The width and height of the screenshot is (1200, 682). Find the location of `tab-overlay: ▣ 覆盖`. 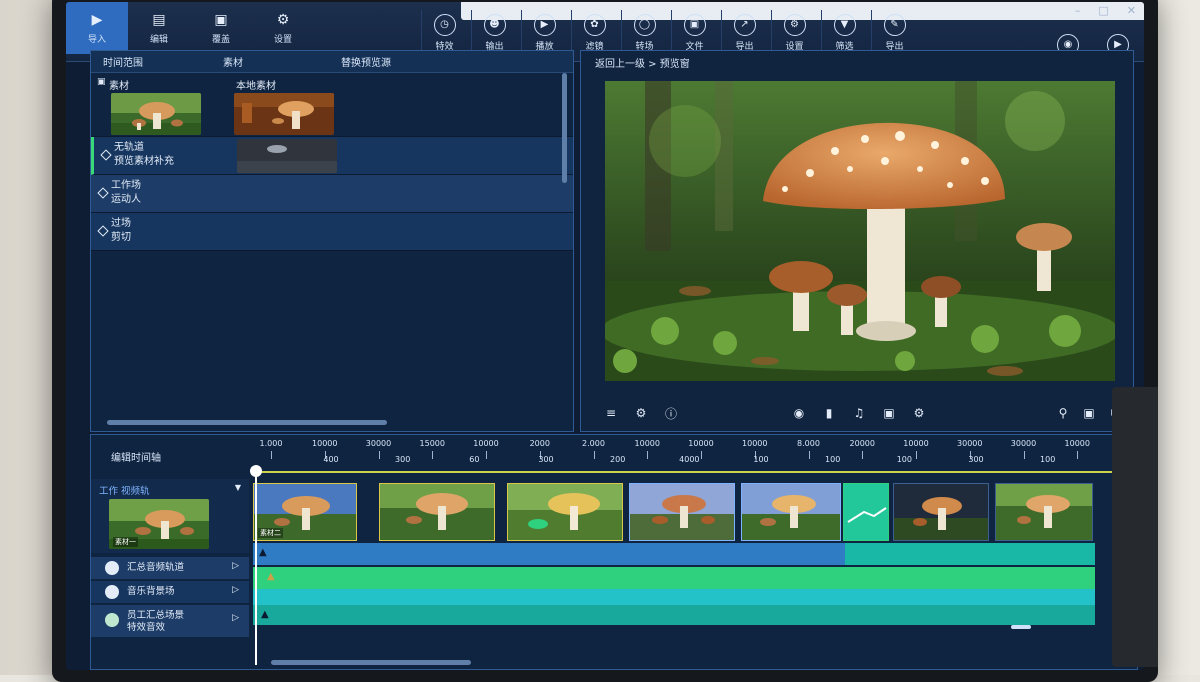

tab-overlay: ▣ 覆盖 is located at coordinates (221, 28).